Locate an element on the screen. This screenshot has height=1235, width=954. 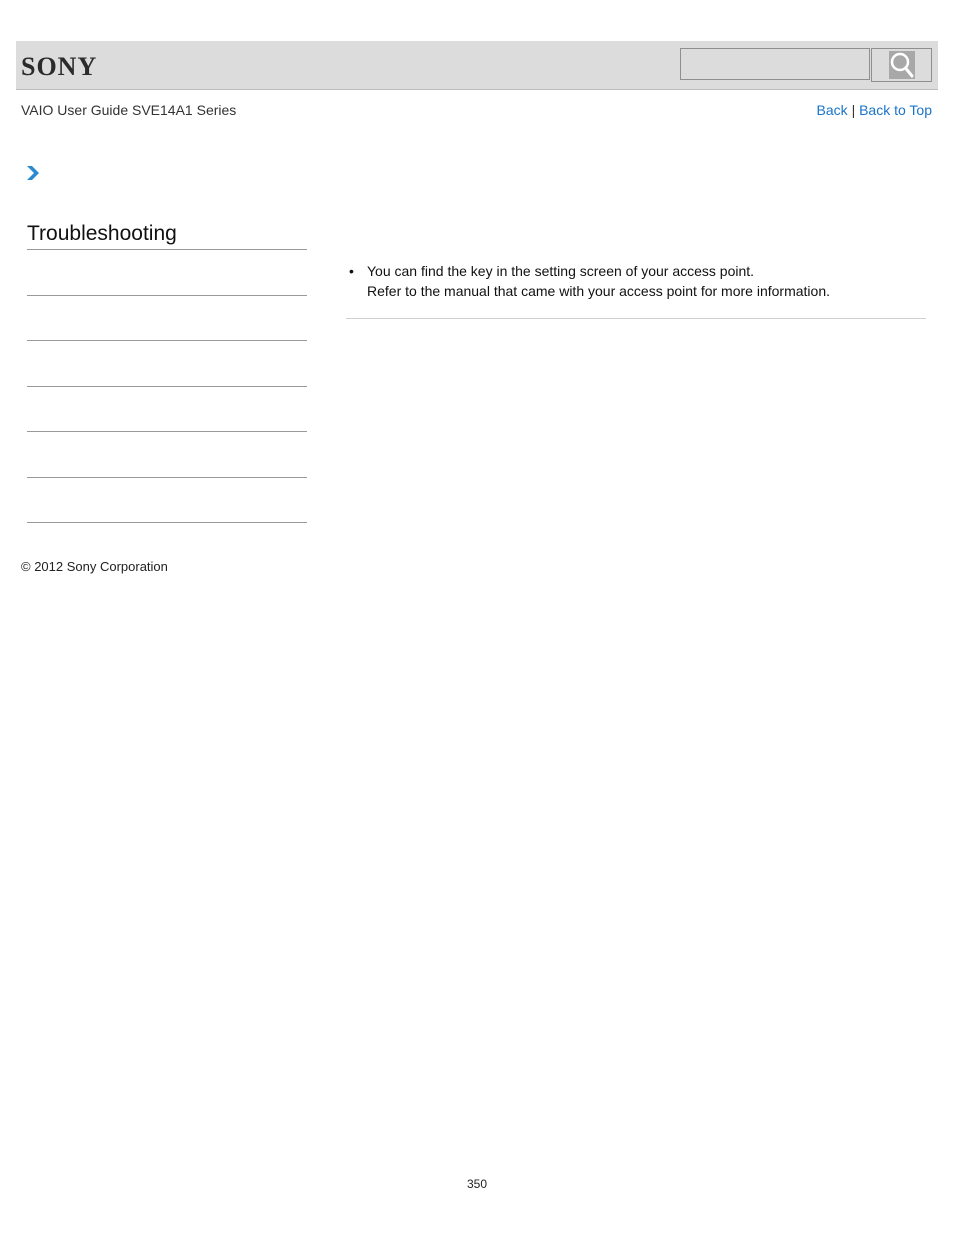
guide-title: VAIO User Guide SVE14A1 Series is located at coordinates (129, 110).